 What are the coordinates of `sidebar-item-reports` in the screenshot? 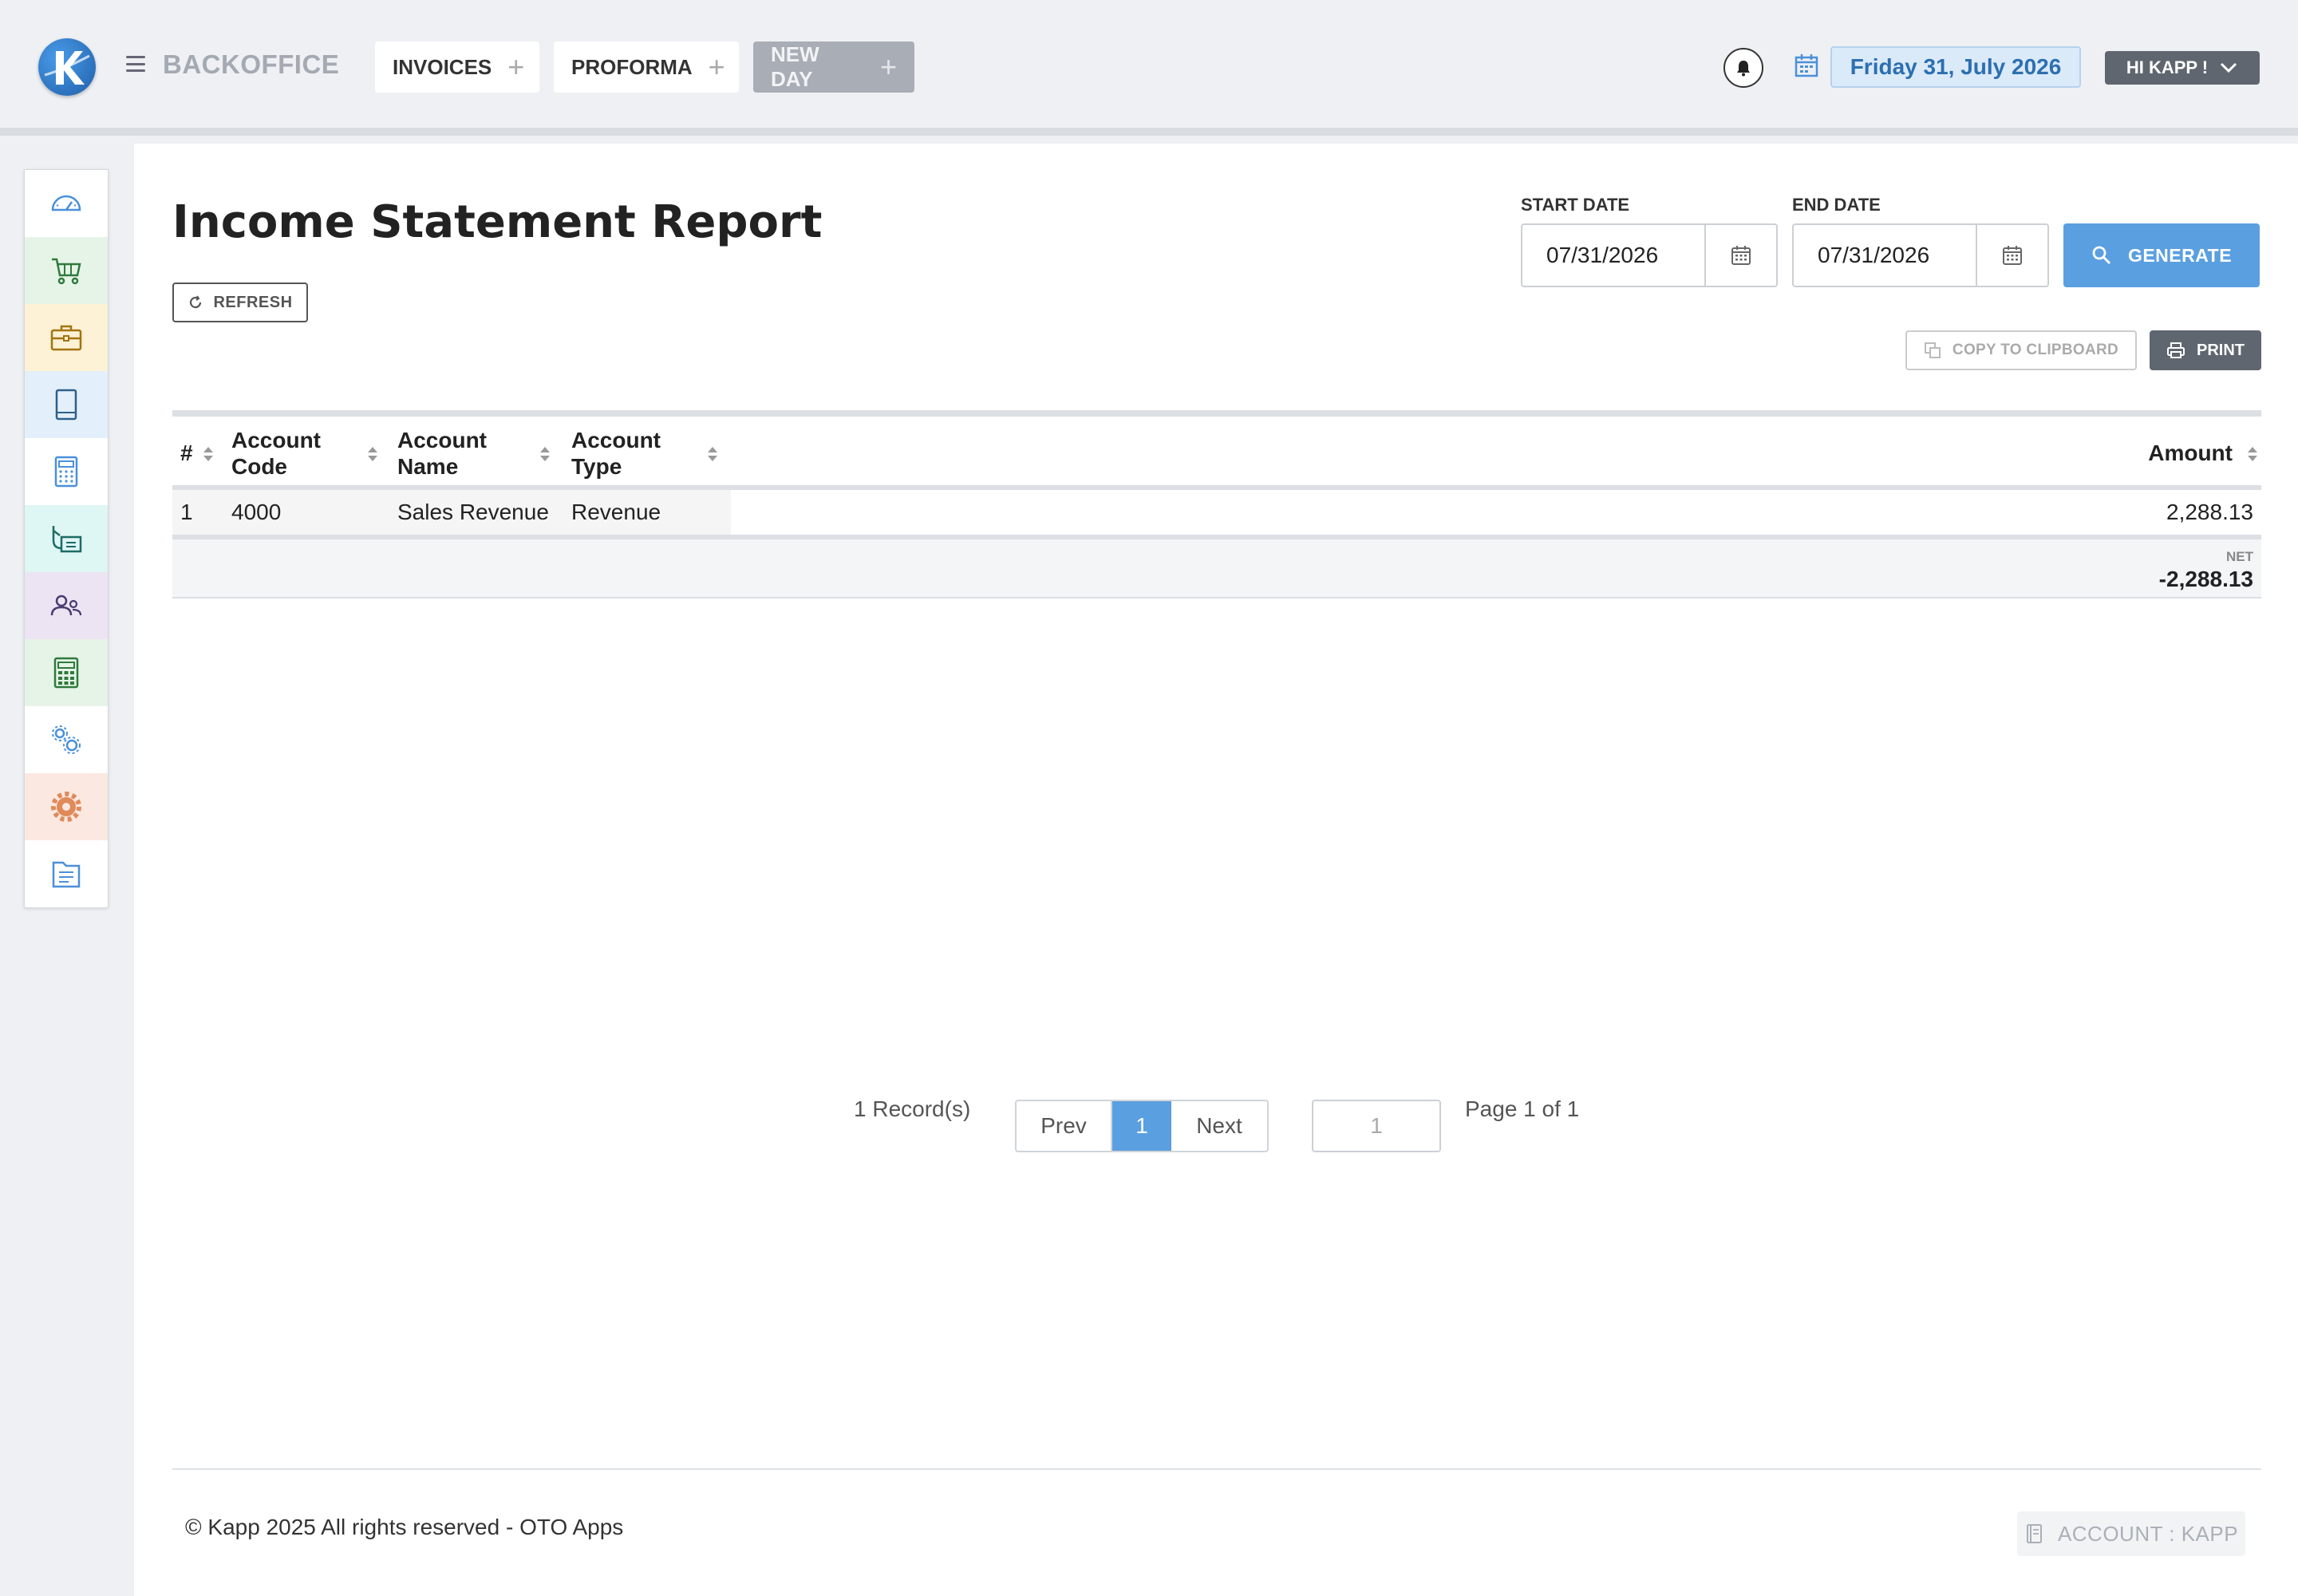 It's located at (66, 873).